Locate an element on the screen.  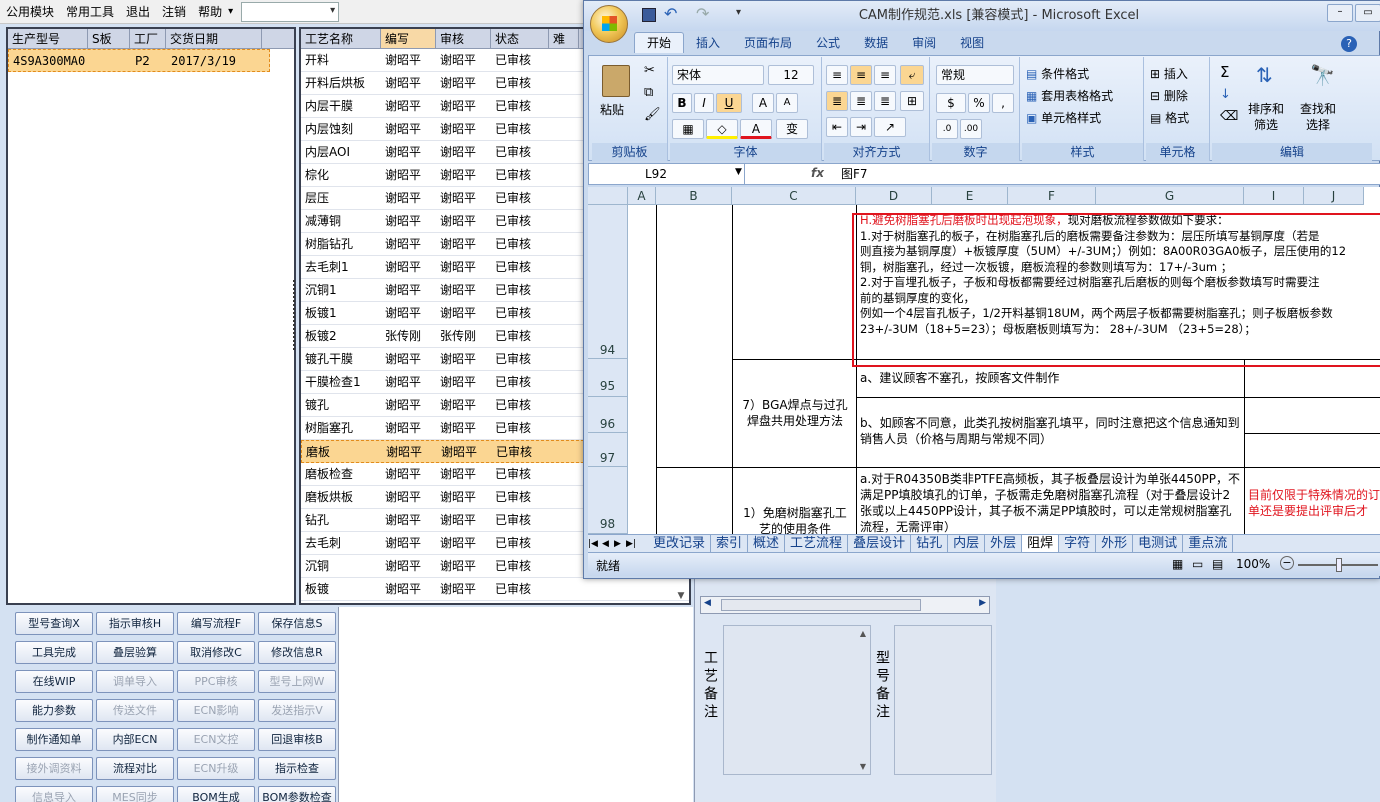
action-button-col3-5: ECN升级 is located at coordinates (216, 768).